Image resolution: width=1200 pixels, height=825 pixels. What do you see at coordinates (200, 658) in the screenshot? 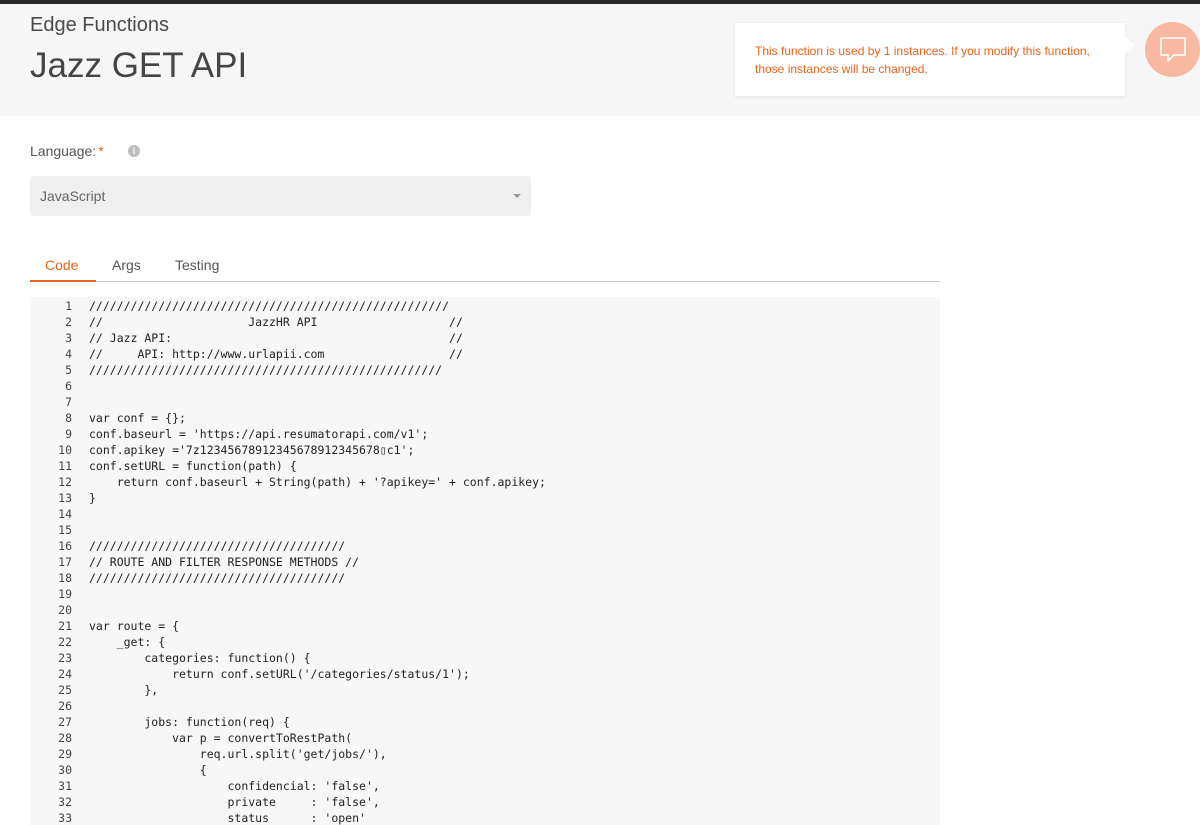
I see `code-text: categories: function() {` at bounding box center [200, 658].